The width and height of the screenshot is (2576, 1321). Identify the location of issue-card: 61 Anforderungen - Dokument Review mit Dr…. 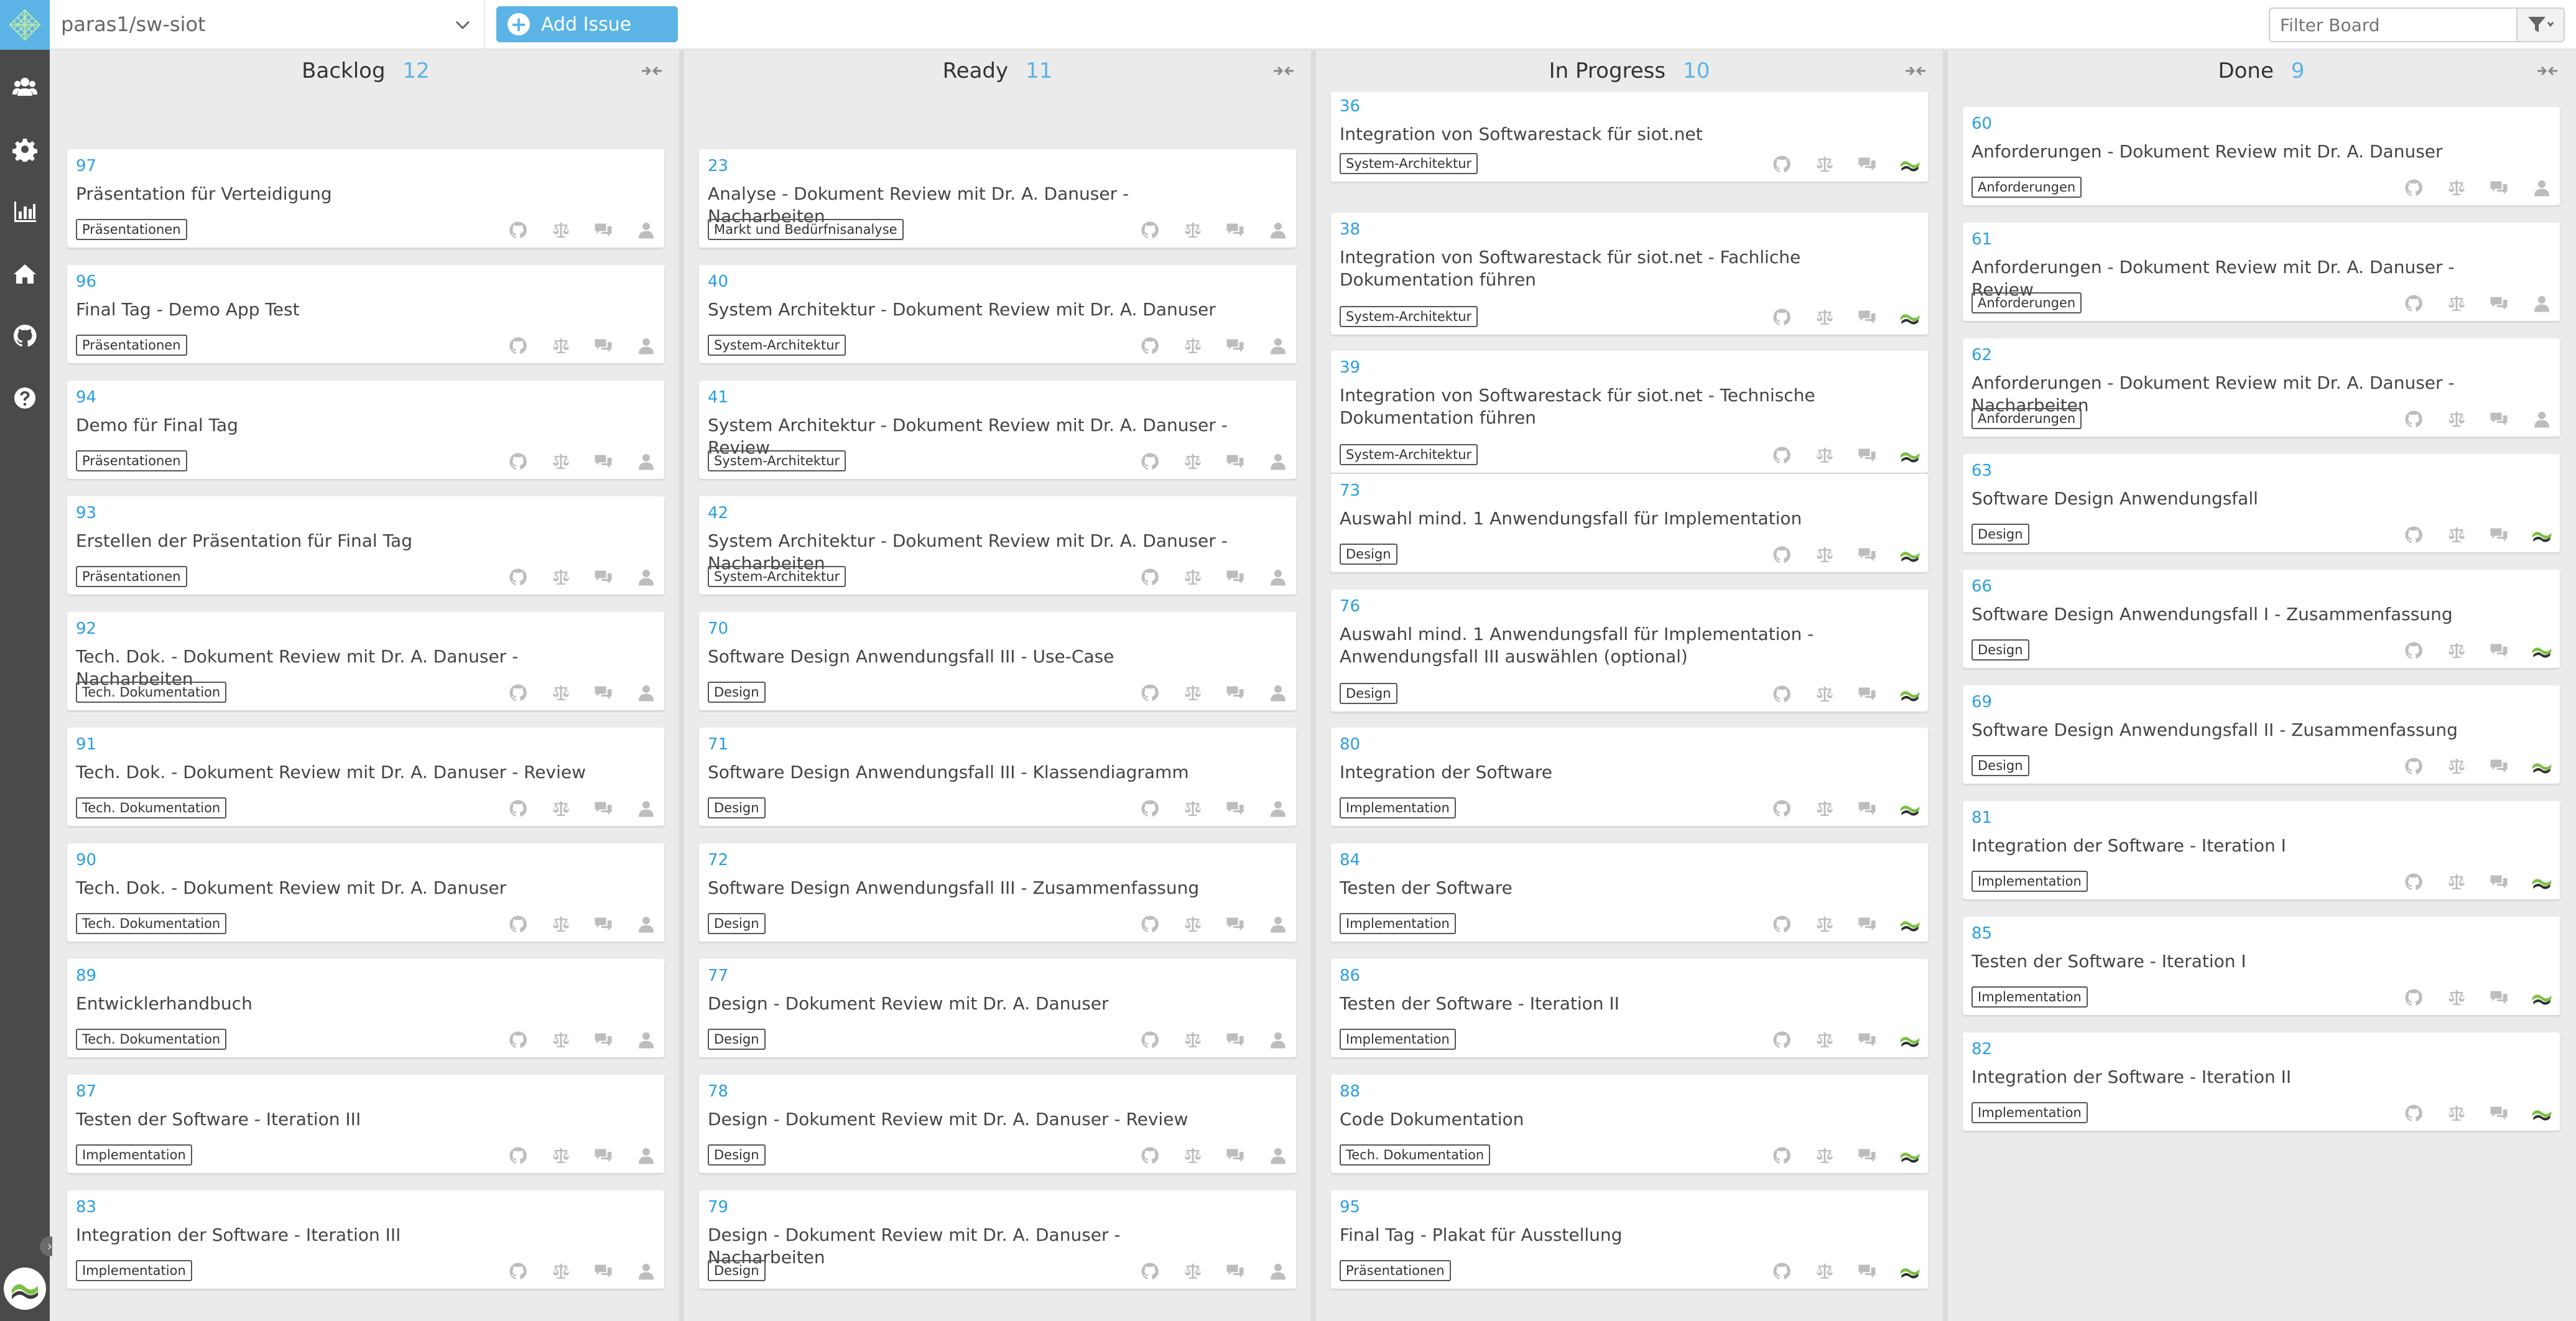
(2261, 272).